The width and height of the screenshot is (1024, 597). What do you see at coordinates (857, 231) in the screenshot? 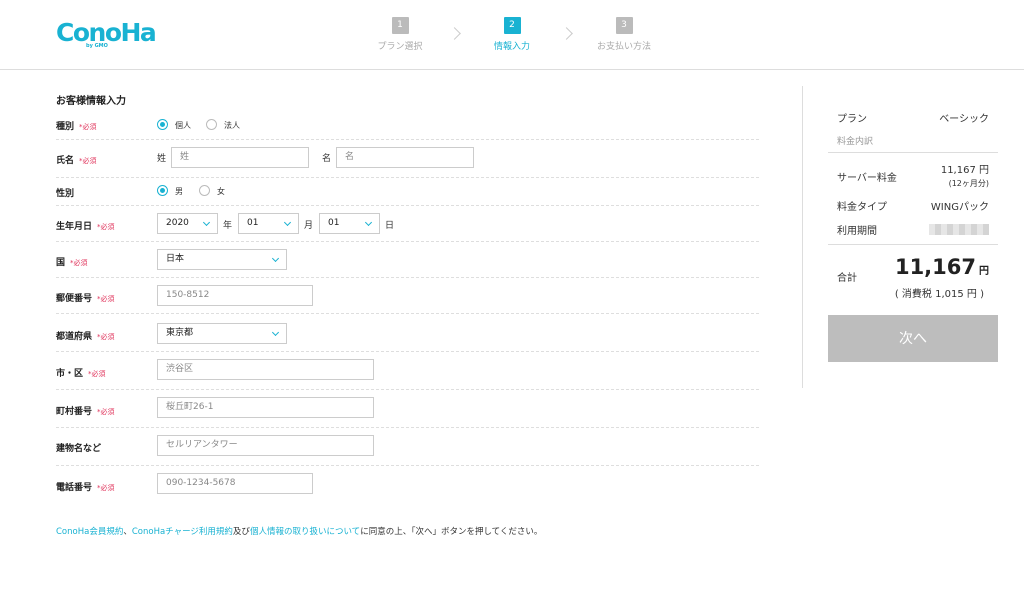
I see `period-label: 利用期間` at bounding box center [857, 231].